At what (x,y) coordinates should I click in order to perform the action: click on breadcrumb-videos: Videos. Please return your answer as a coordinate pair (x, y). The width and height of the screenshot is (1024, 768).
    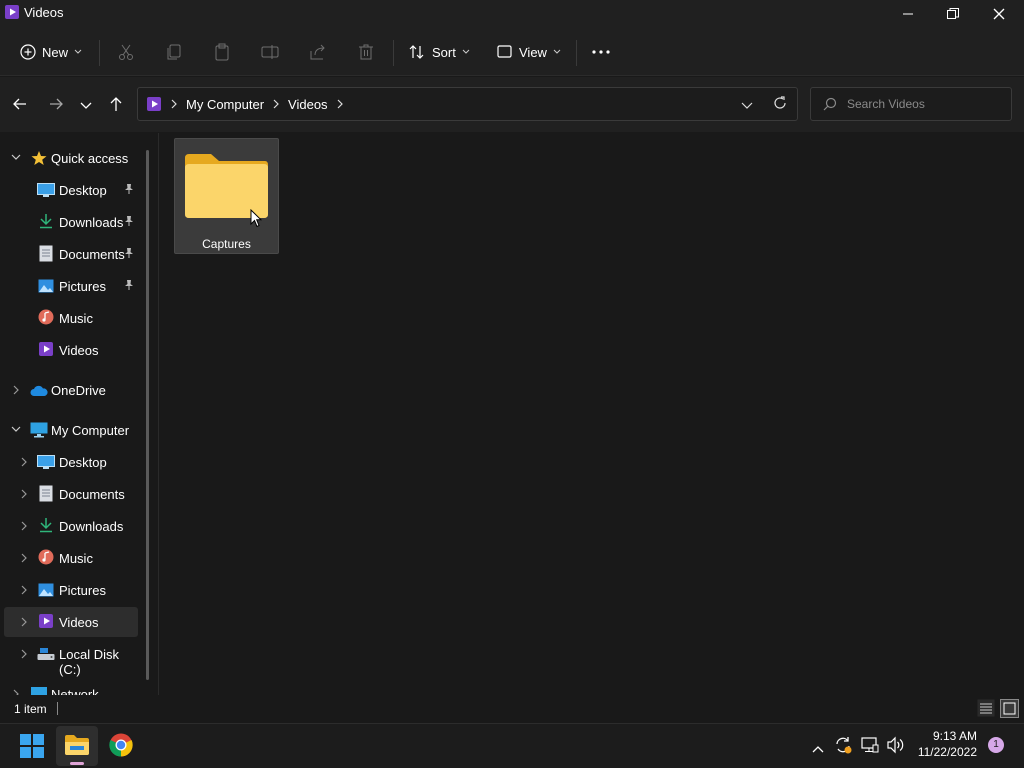
    Looking at the image, I should click on (308, 104).